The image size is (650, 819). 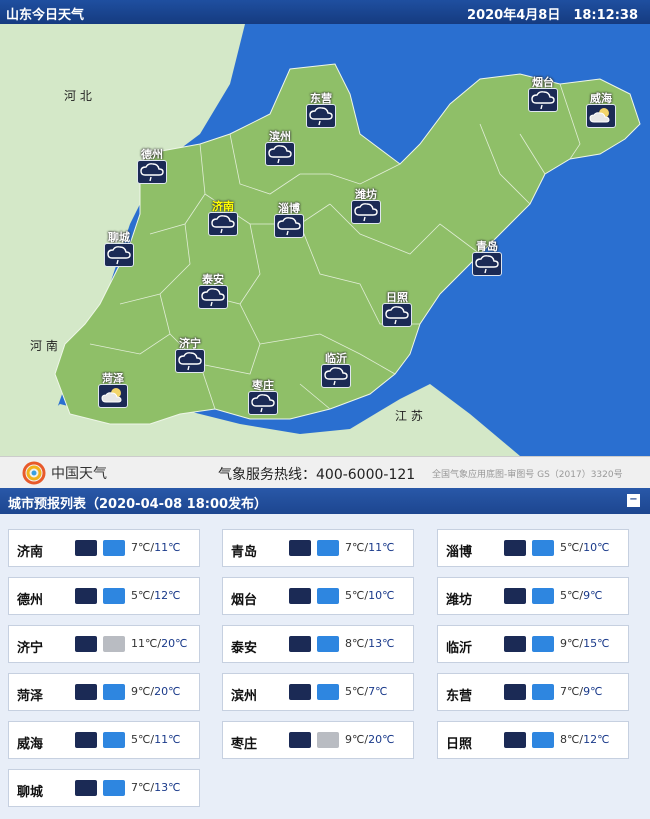 What do you see at coordinates (318, 740) in the screenshot?
I see `forecast-cell: 枣庄 9℃/20℃` at bounding box center [318, 740].